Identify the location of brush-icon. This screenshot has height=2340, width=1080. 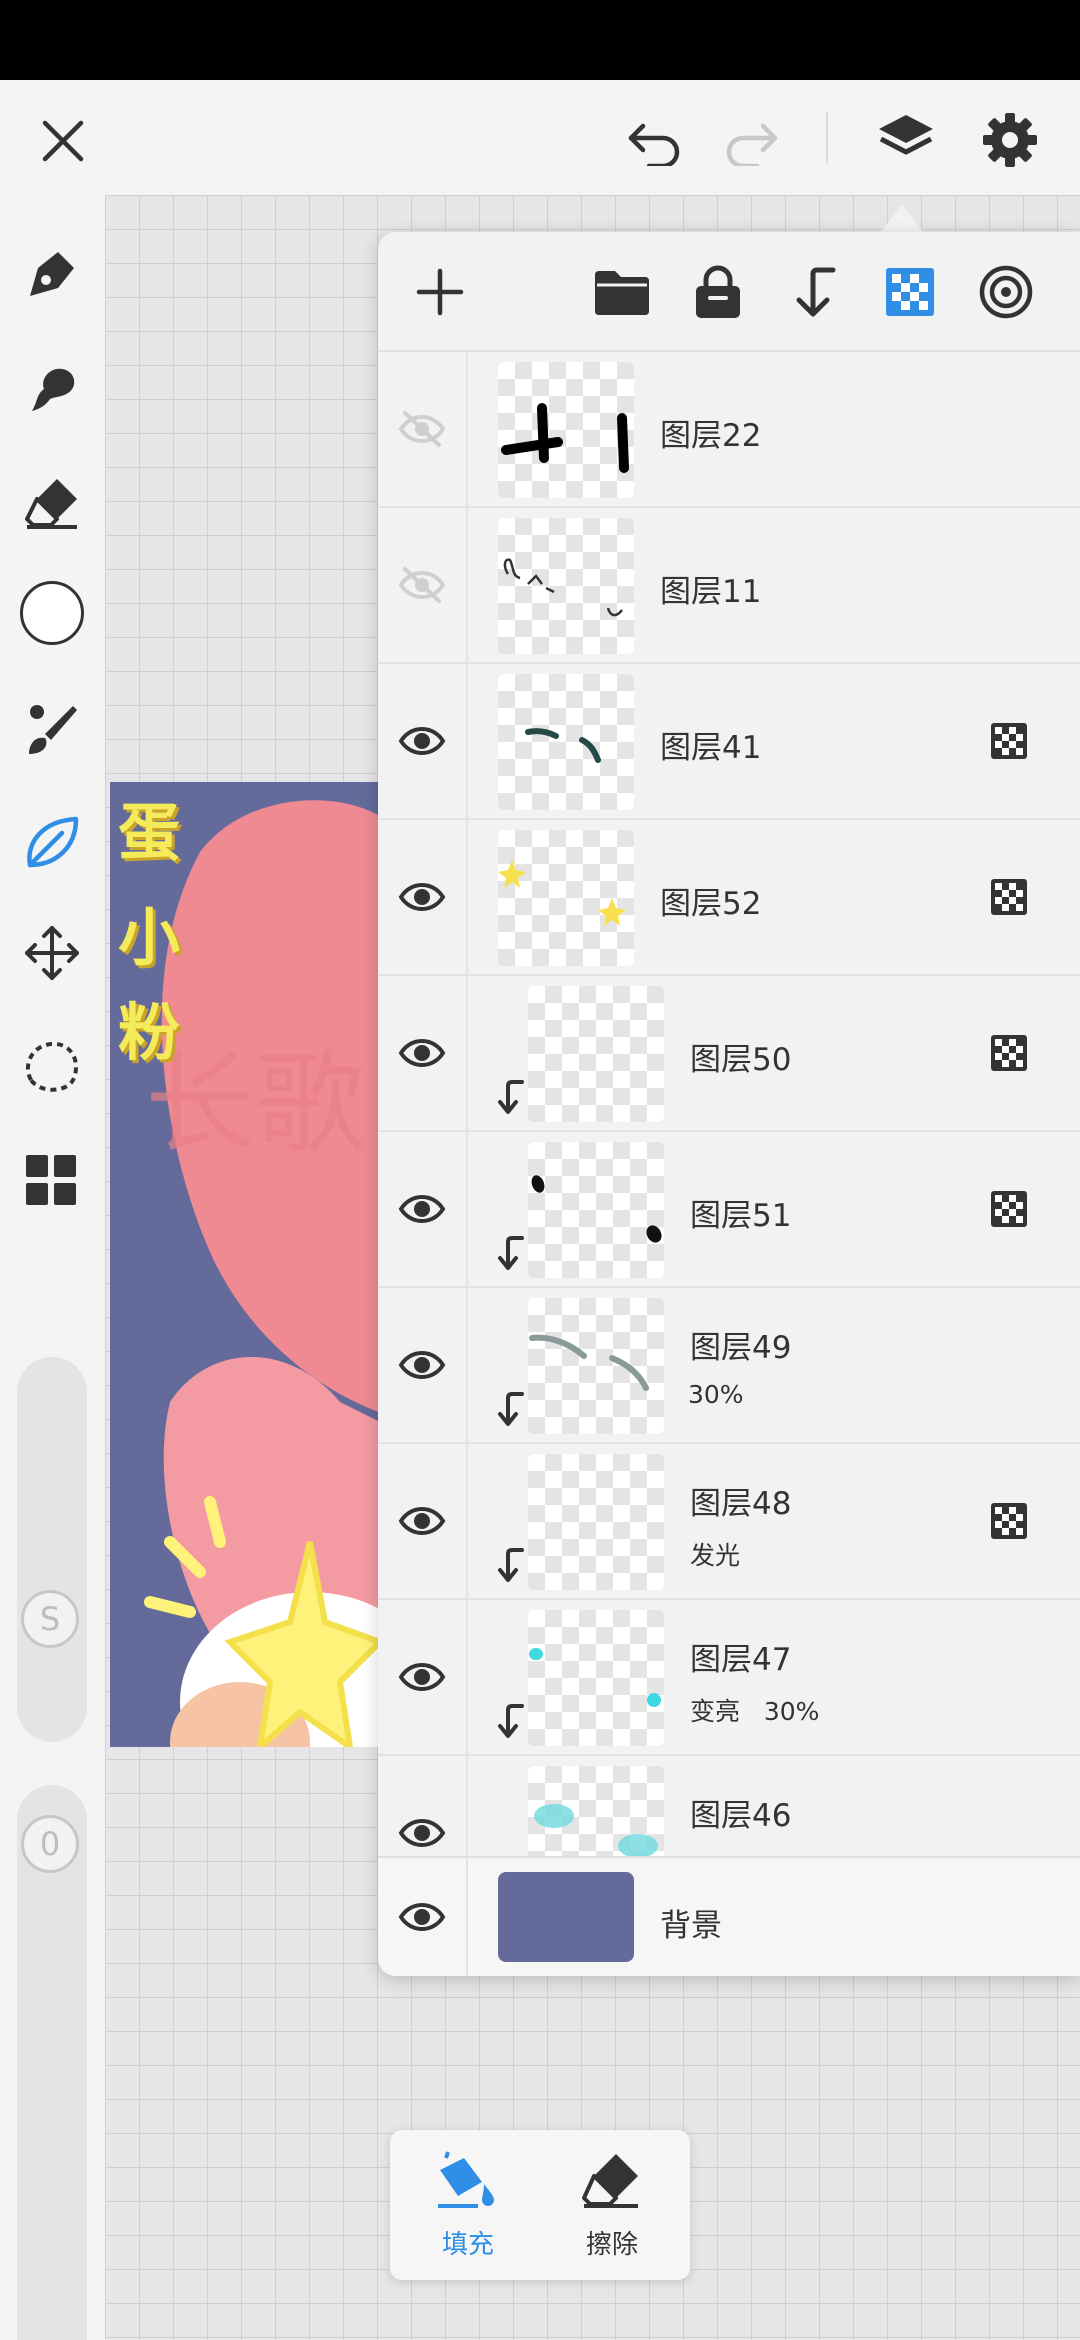
(52, 729).